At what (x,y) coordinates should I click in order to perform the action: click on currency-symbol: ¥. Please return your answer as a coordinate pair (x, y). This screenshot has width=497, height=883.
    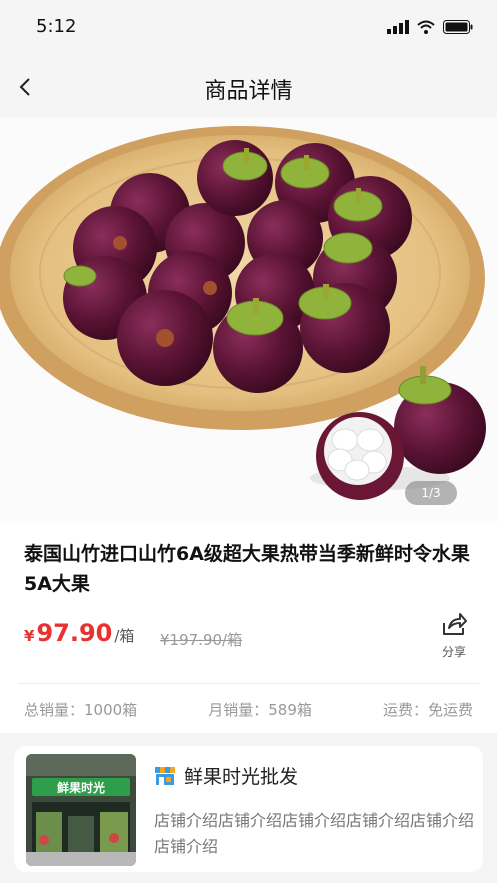
    Looking at the image, I should click on (29, 636).